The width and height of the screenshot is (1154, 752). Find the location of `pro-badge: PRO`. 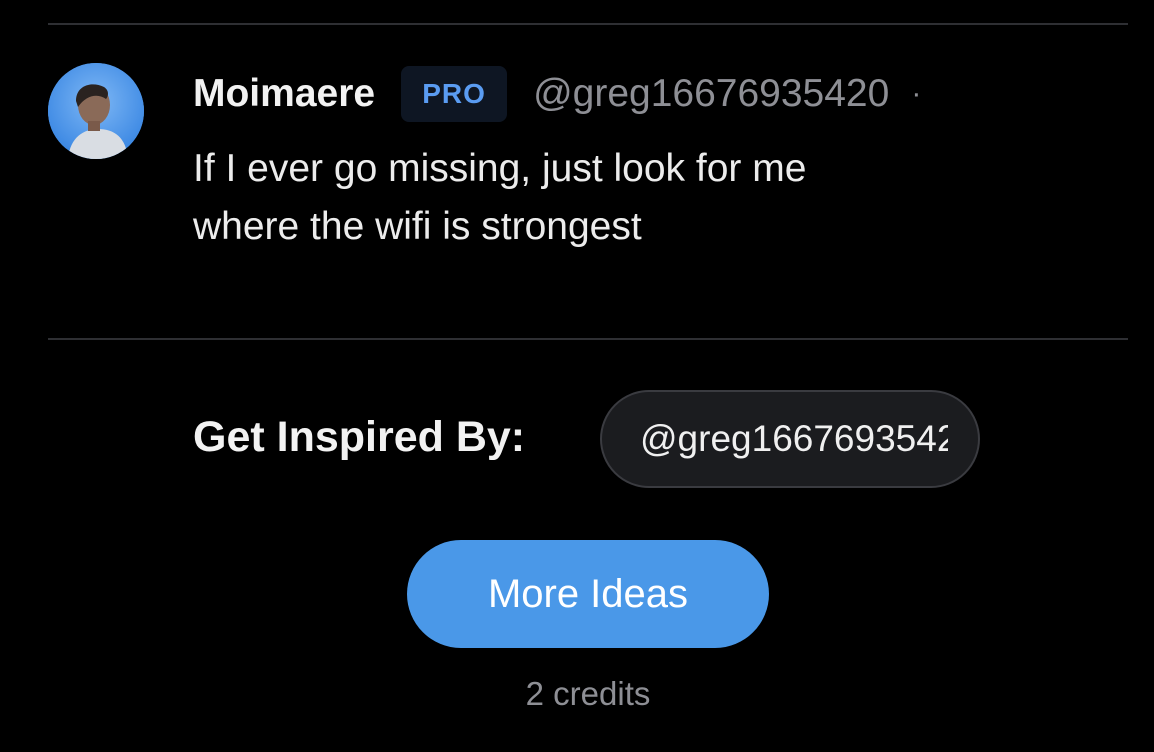

pro-badge: PRO is located at coordinates (454, 94).